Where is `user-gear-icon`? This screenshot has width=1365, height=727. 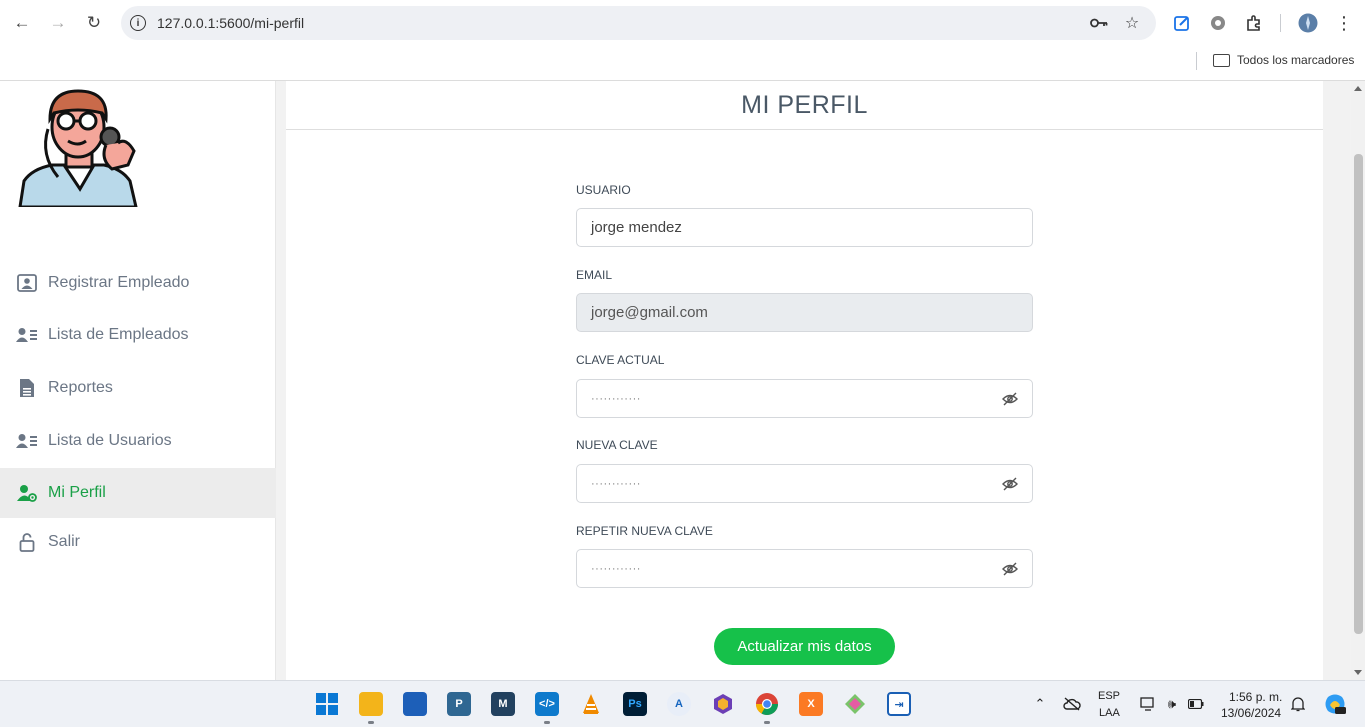
user-gear-icon is located at coordinates (27, 493).